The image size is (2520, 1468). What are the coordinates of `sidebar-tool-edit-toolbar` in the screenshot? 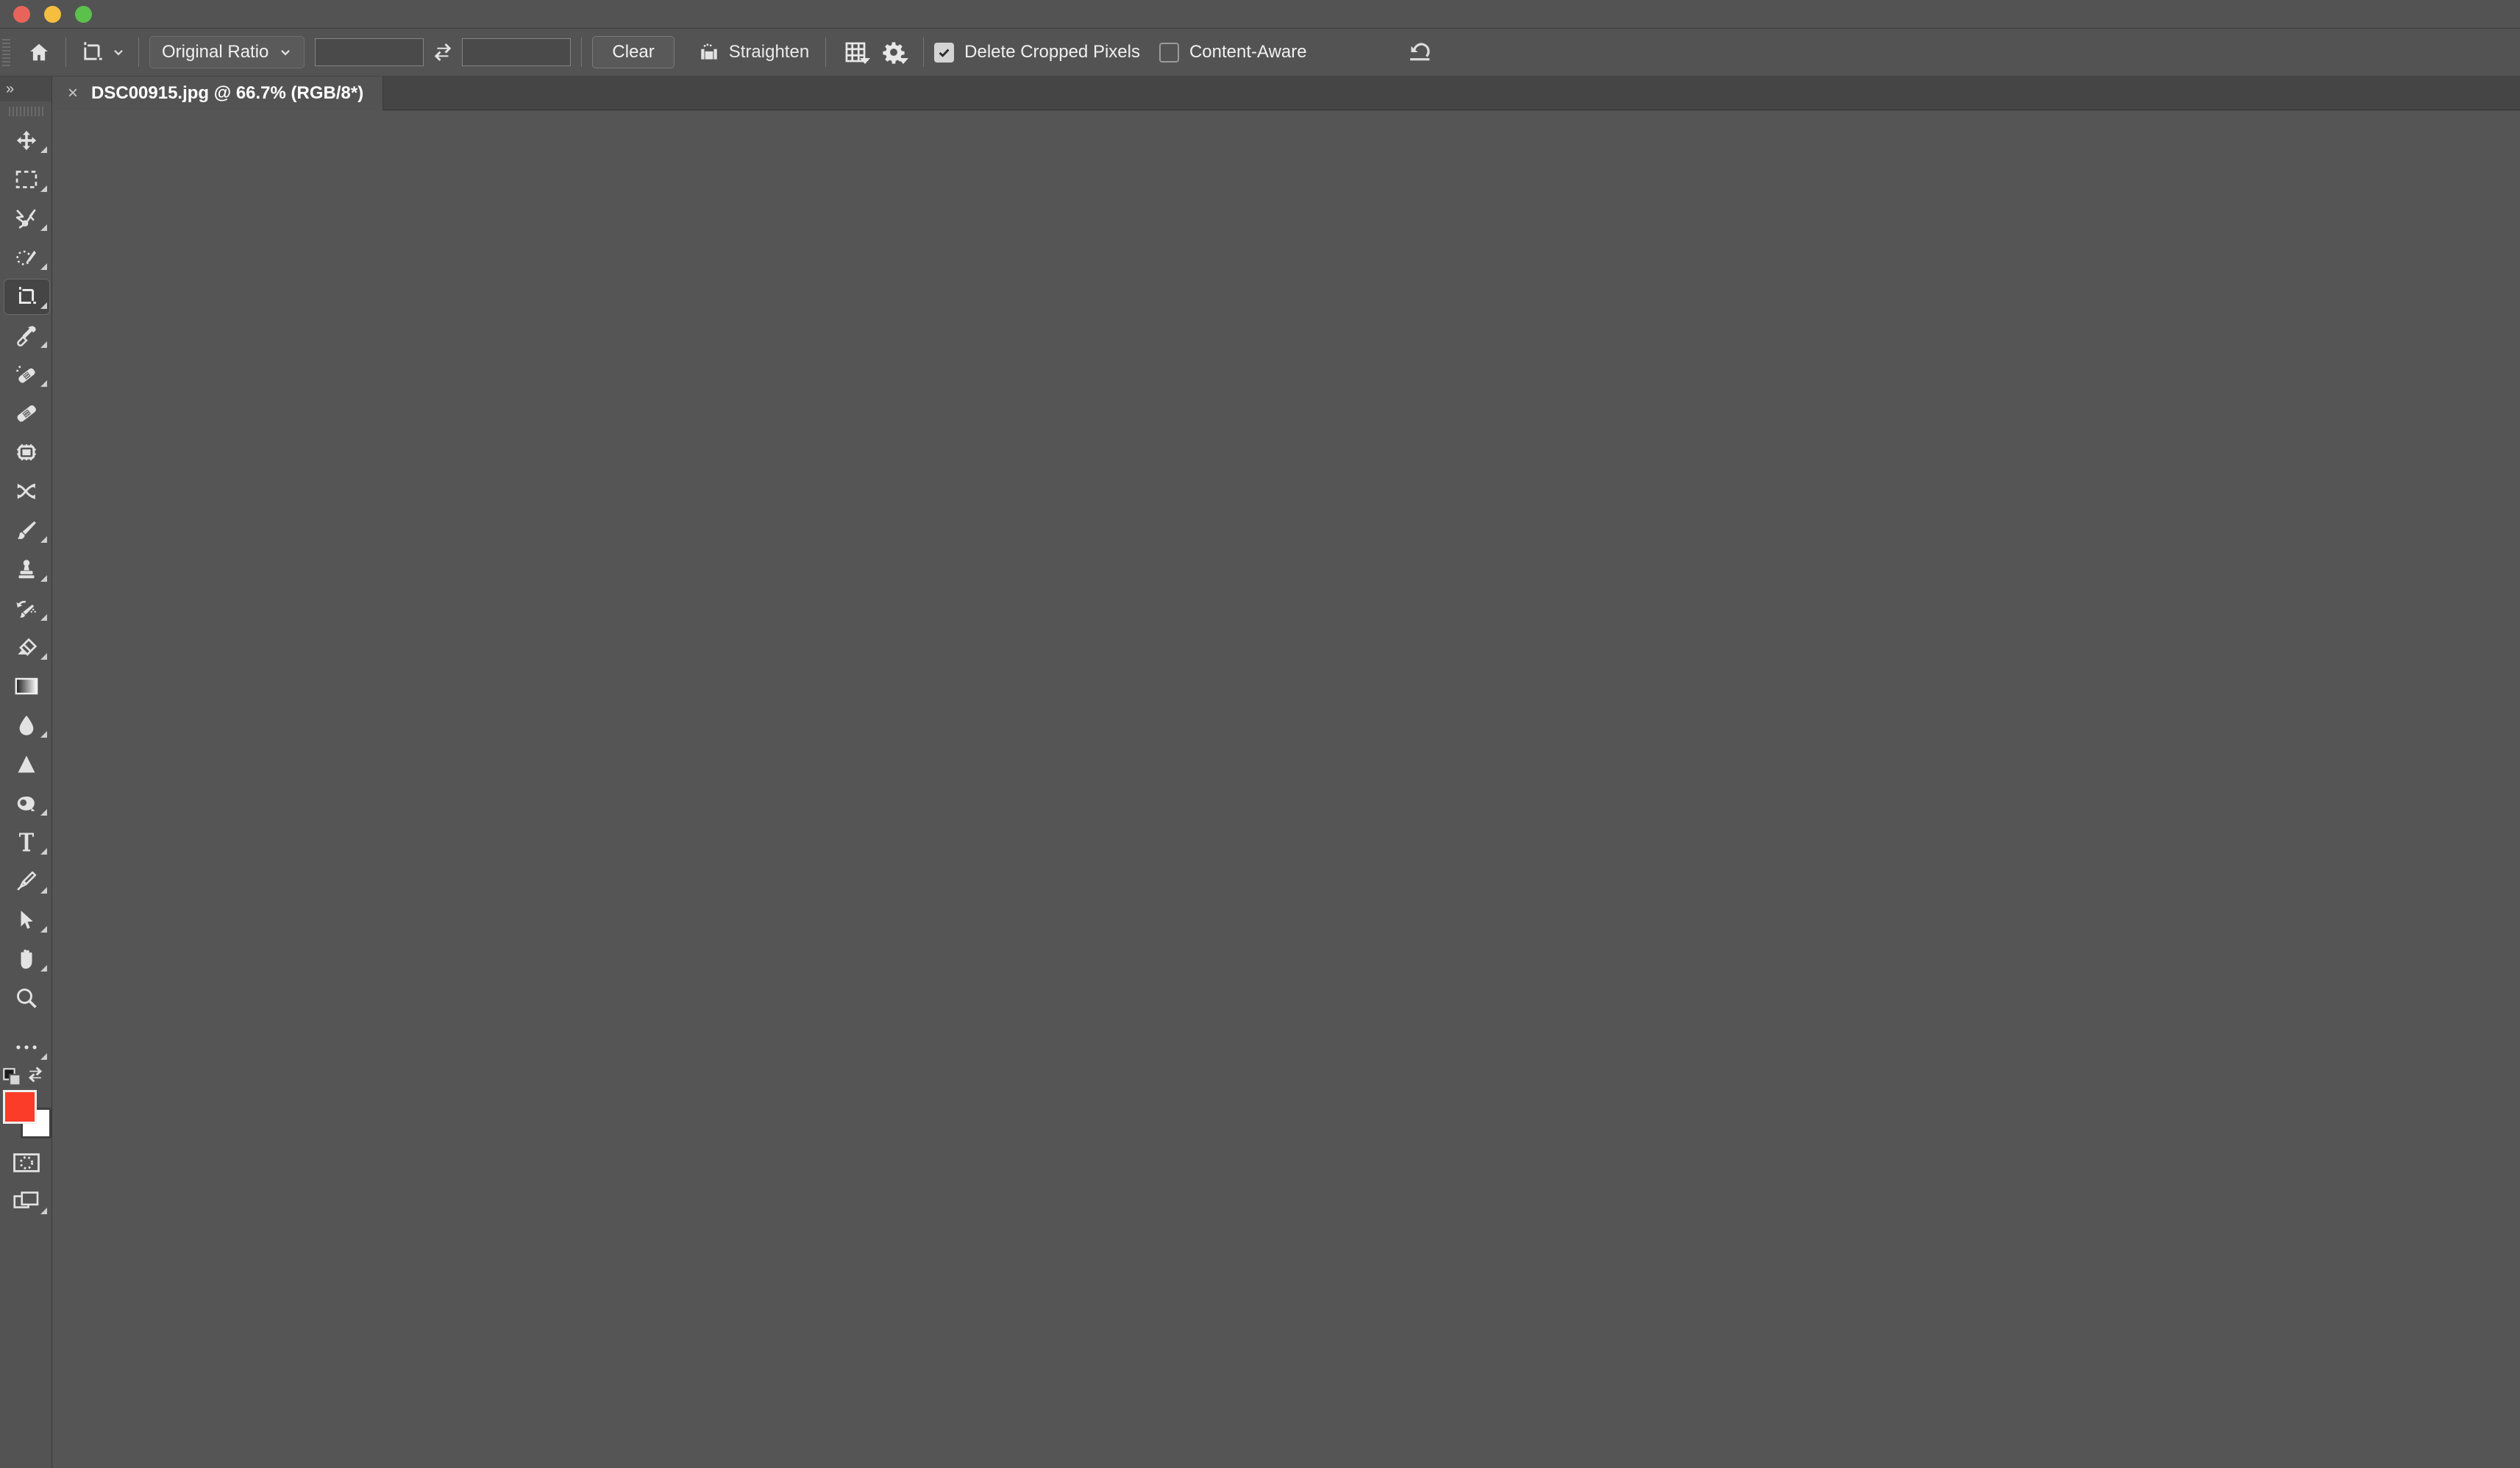 It's located at (26, 1046).